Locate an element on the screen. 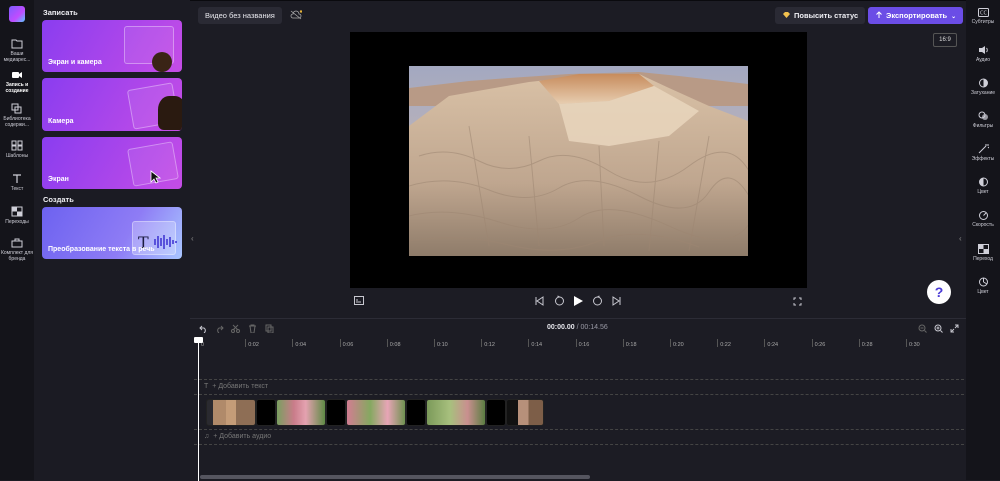  zoom-in-icon is located at coordinates (938, 328).